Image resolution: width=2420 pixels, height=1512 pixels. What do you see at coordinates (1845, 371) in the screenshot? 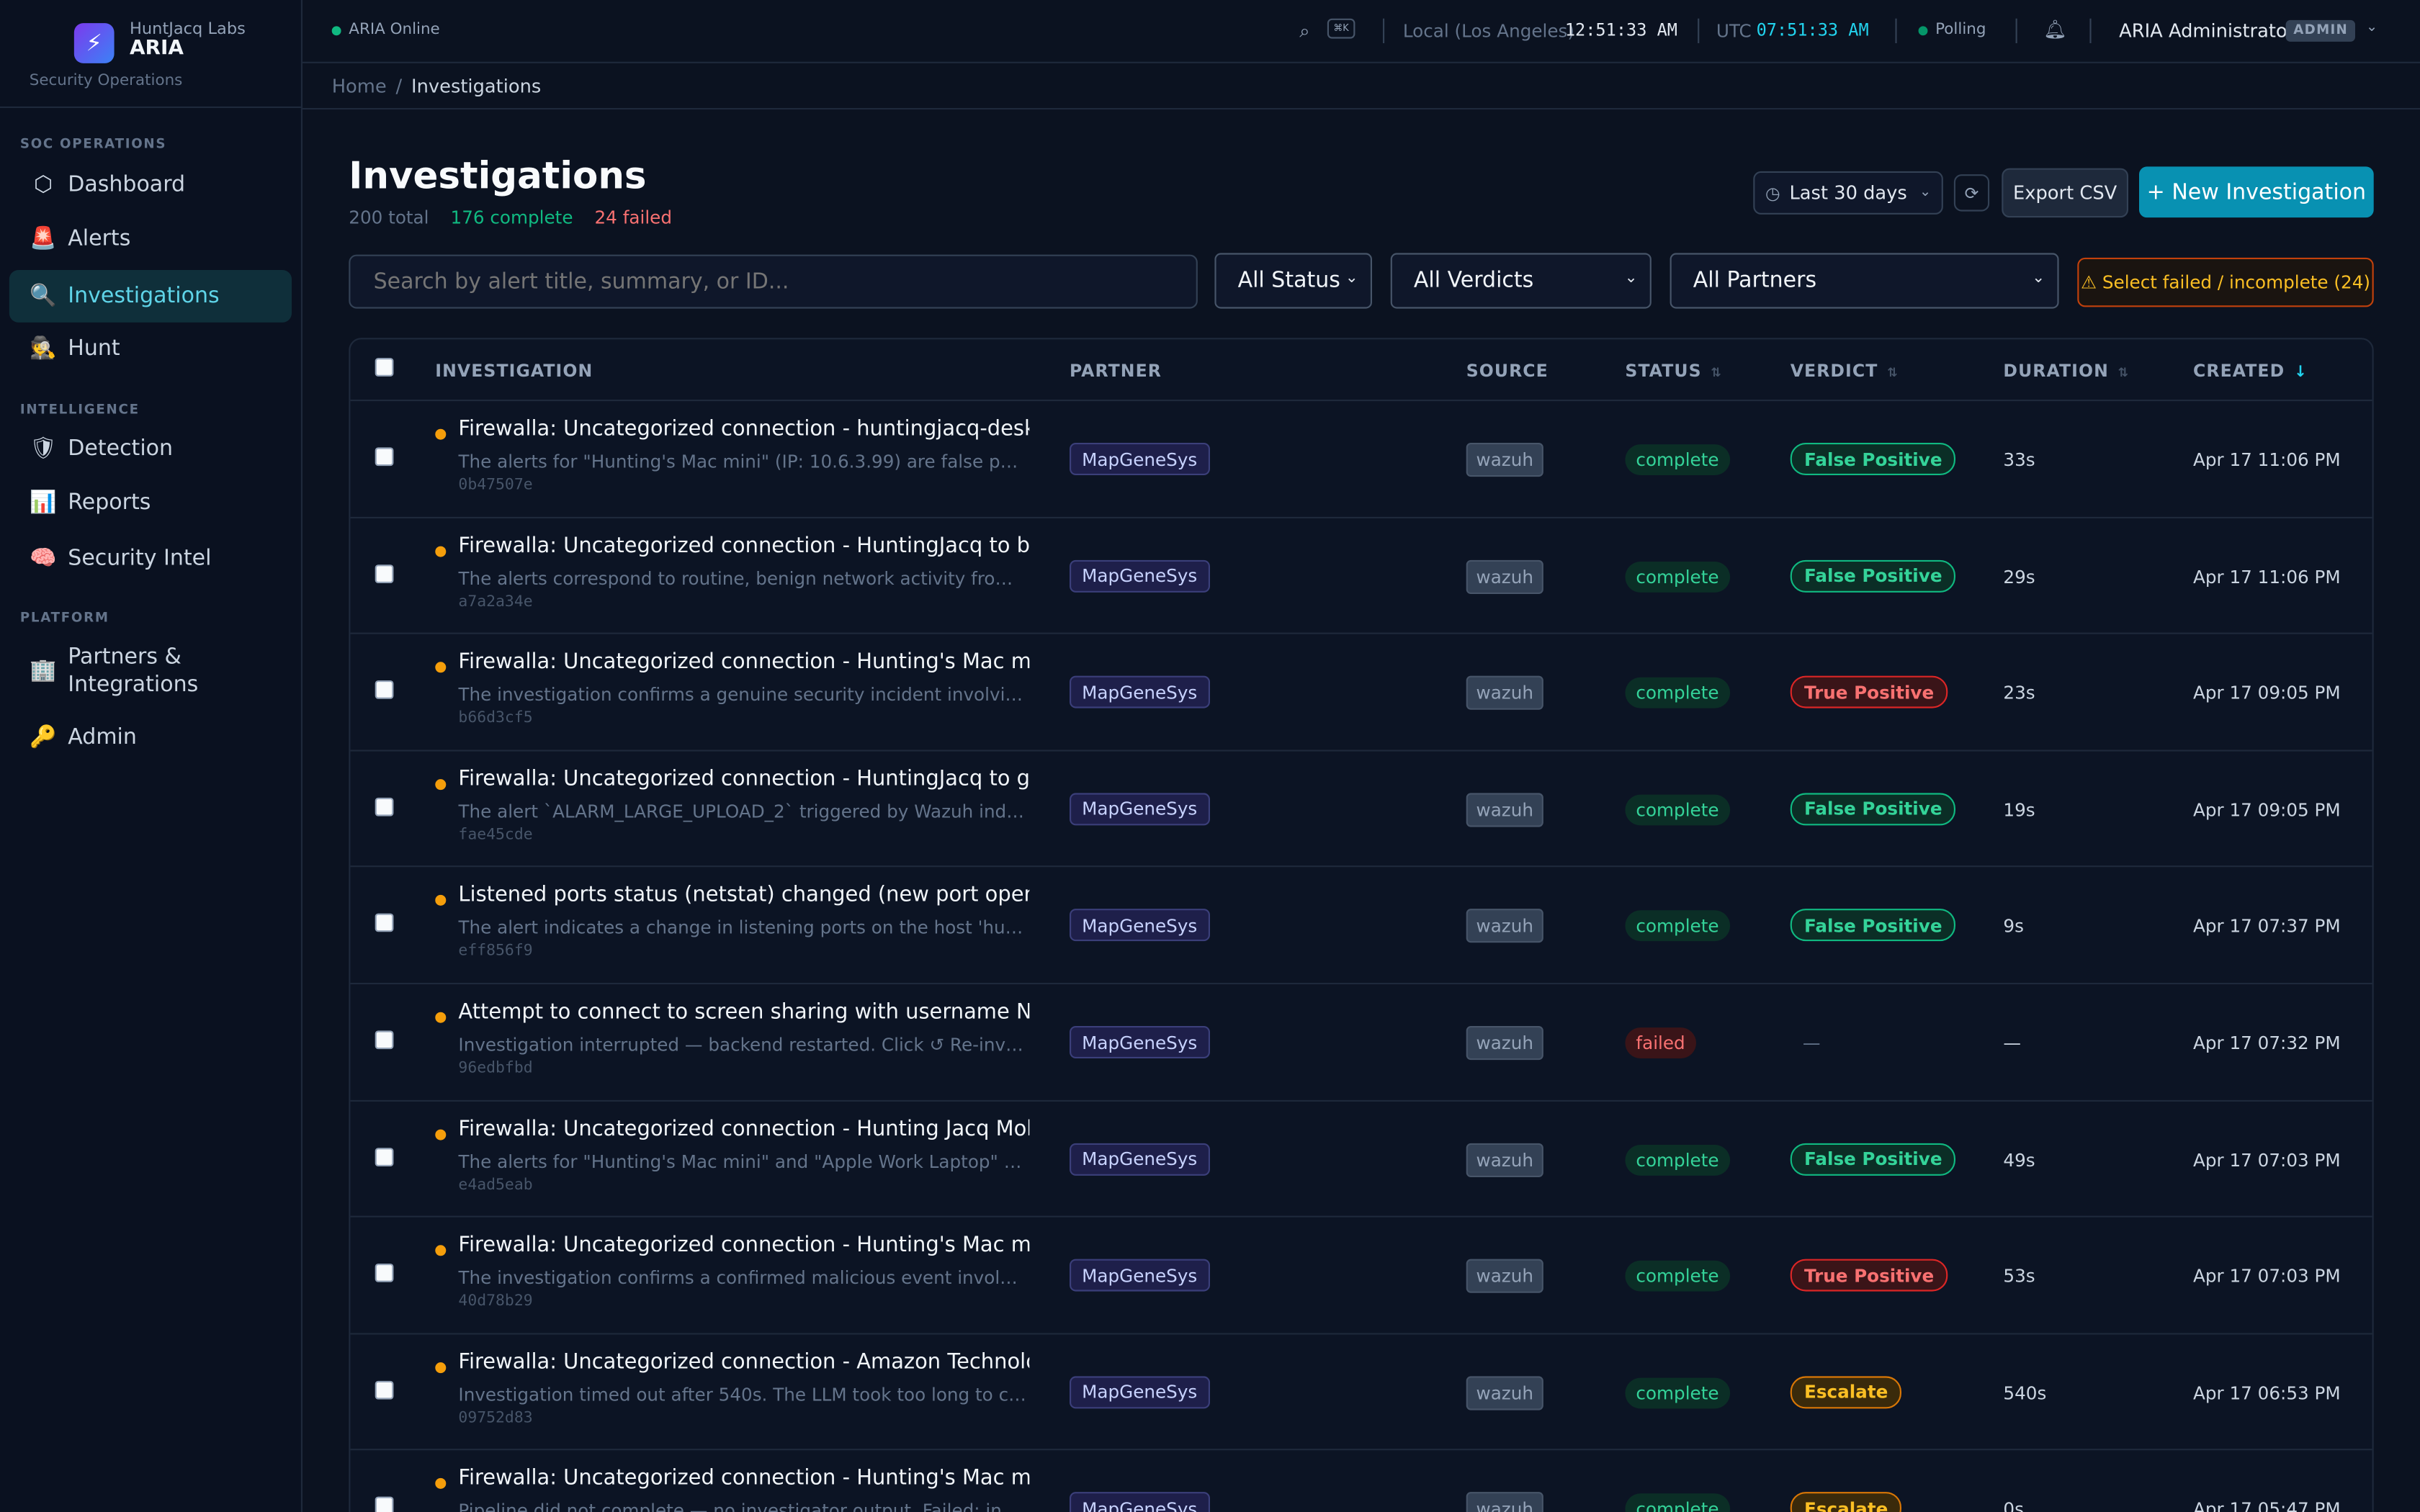
I see `column-verdict: Verdict ⇅` at bounding box center [1845, 371].